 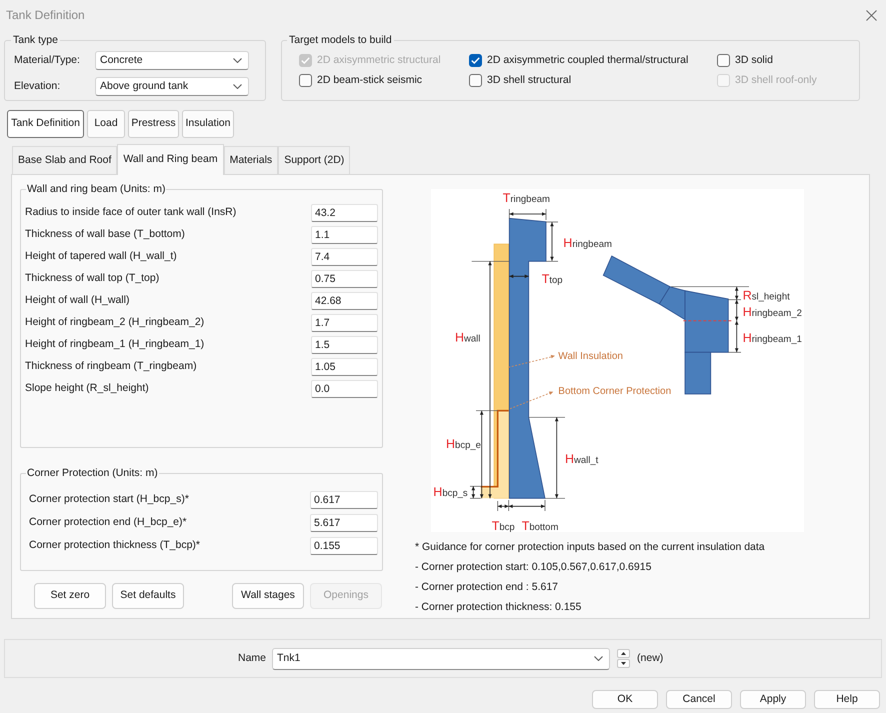 I want to click on spin-up-button, so click(x=623, y=653).